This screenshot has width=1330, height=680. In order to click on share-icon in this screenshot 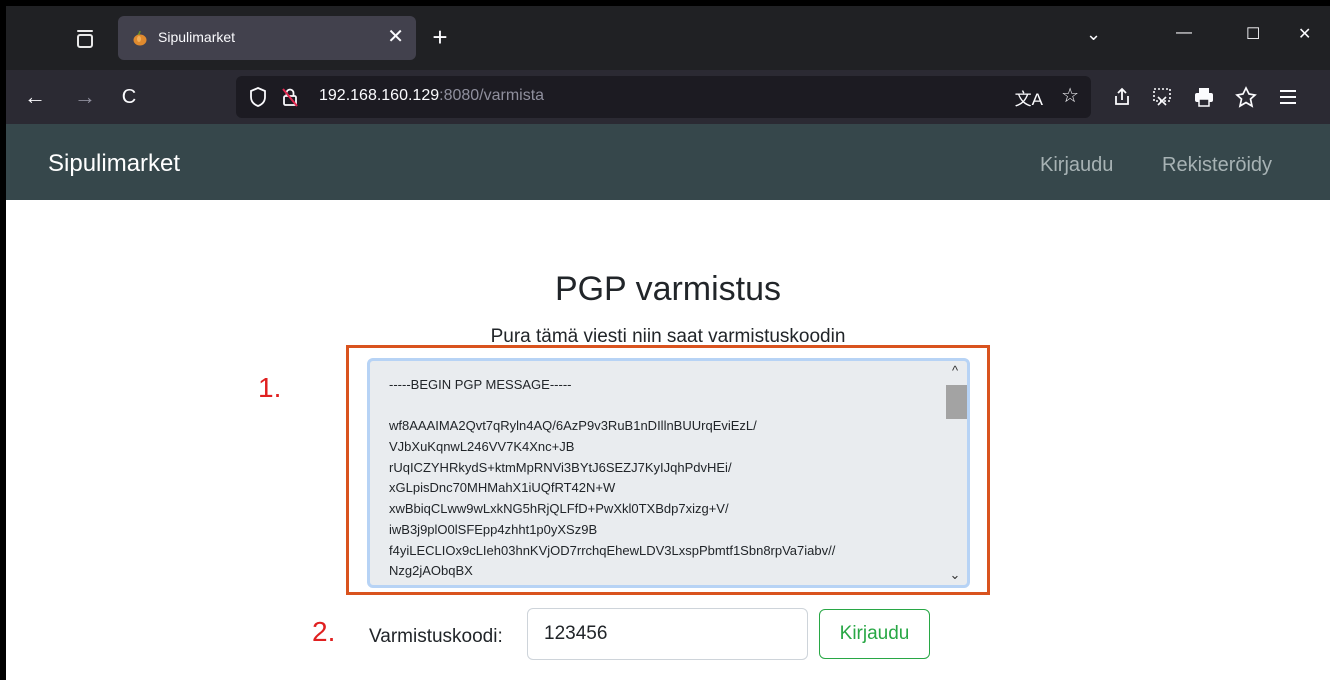, I will do `click(1122, 97)`.